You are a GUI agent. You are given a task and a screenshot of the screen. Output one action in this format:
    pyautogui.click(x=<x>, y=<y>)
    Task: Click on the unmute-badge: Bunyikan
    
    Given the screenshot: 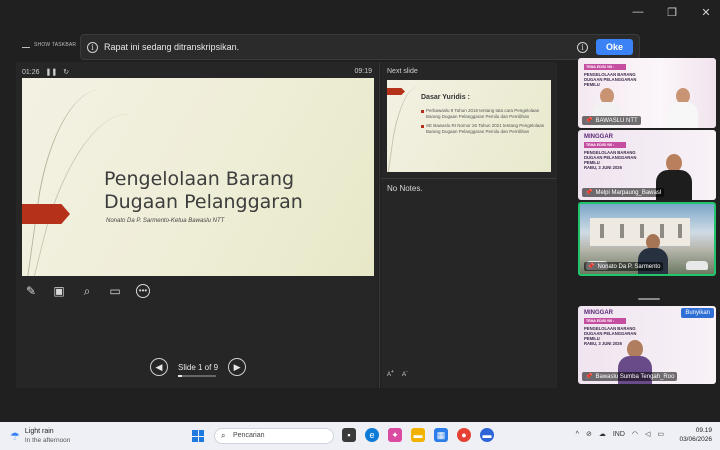 What is the action you would take?
    pyautogui.click(x=697, y=313)
    